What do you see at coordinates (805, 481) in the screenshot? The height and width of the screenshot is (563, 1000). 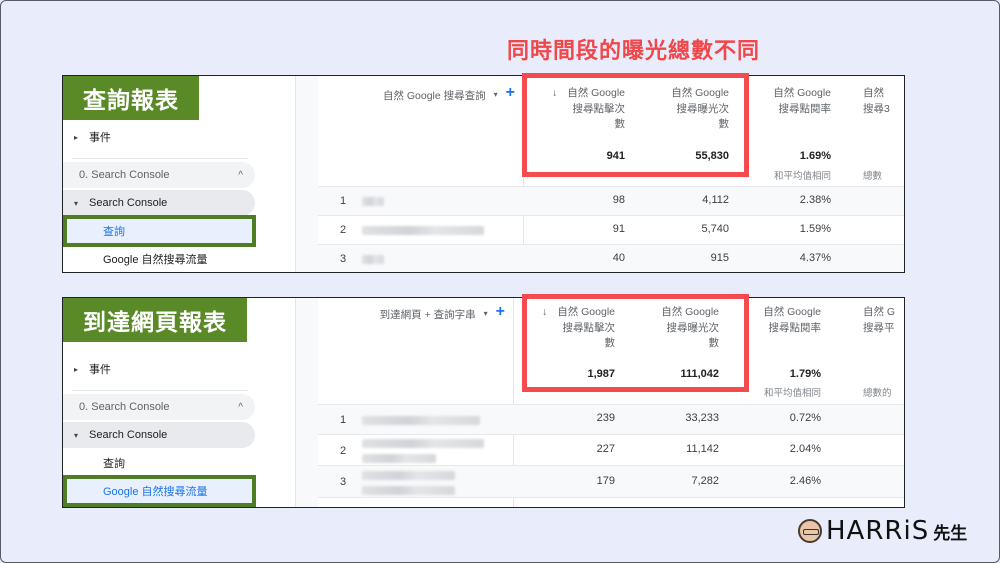 I see `cell-ctr: 2.46%` at bounding box center [805, 481].